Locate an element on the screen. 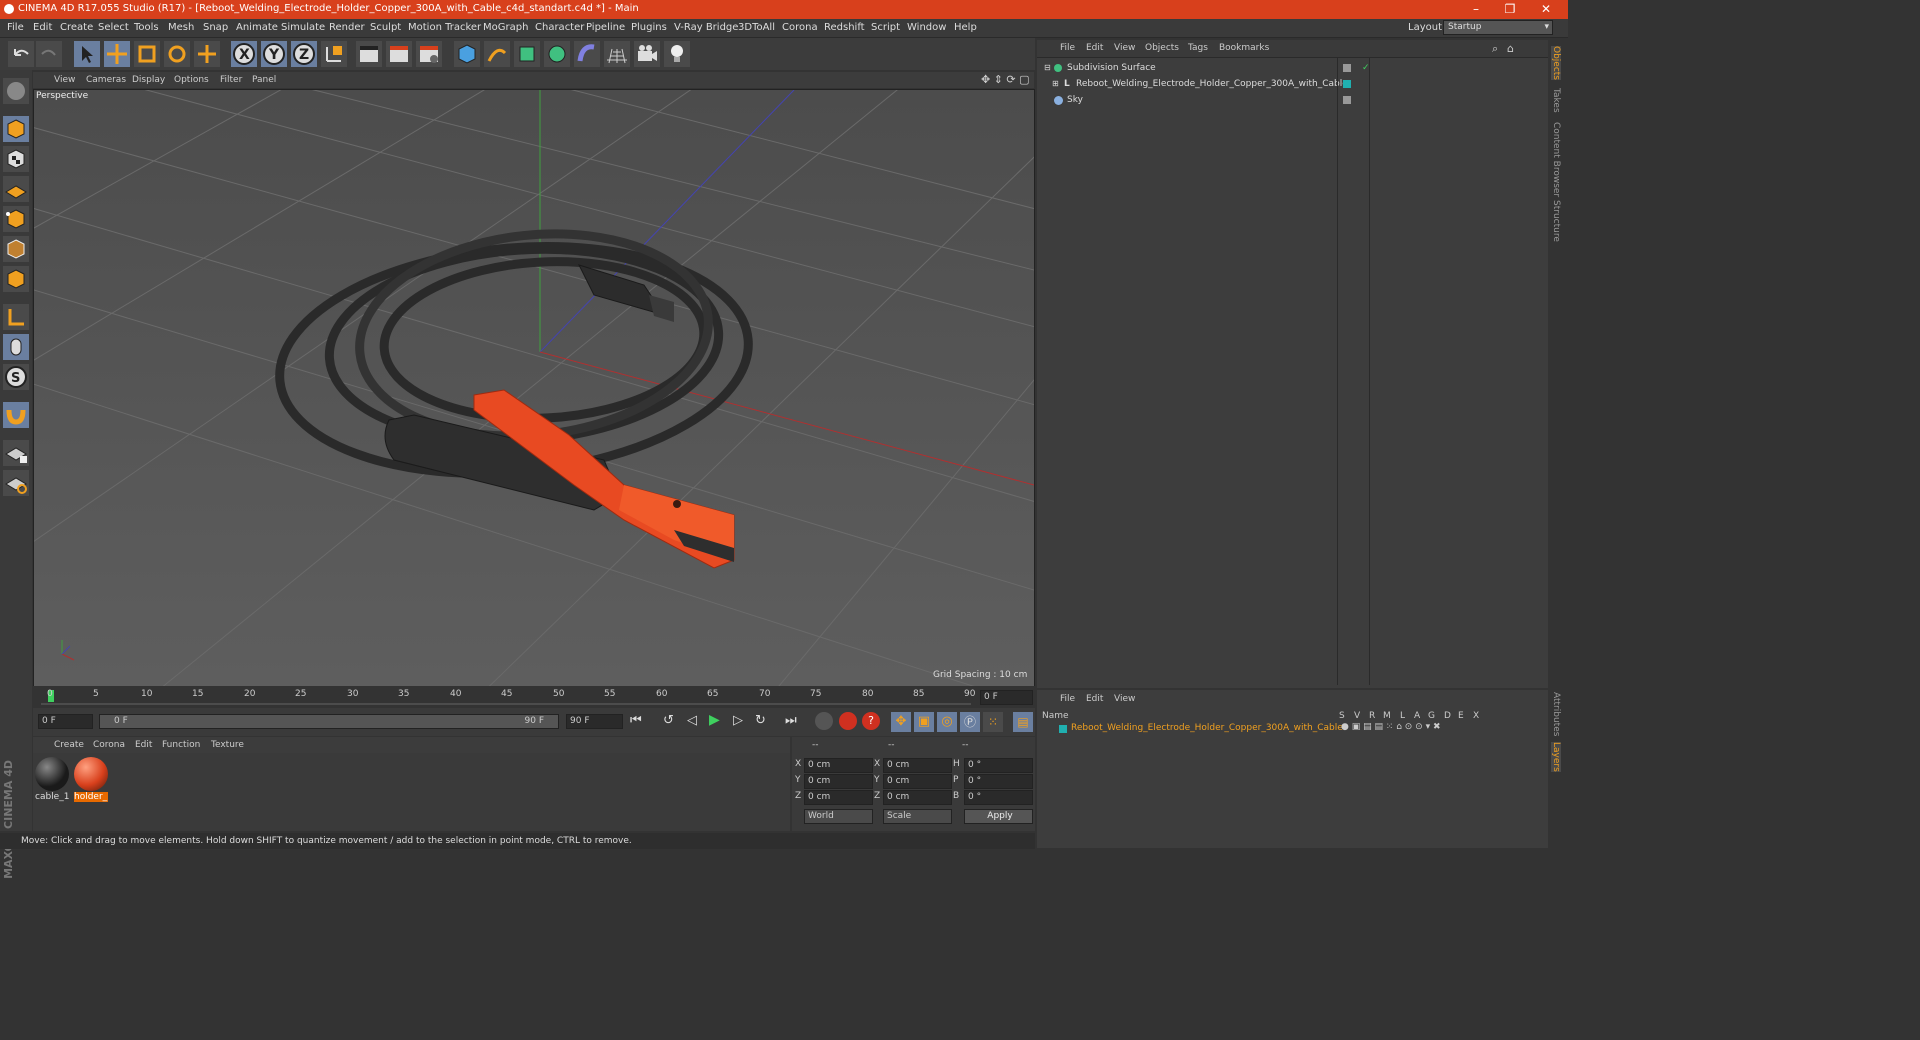  step-back-icon: ◁ is located at coordinates (692, 720).